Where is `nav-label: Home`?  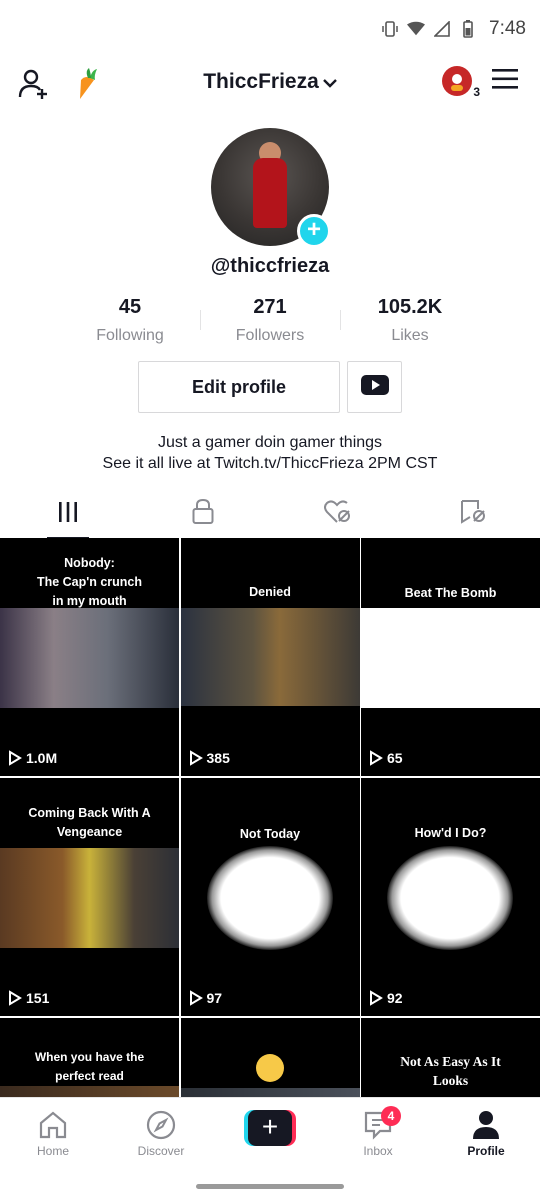
nav-label: Home is located at coordinates (52, 1151).